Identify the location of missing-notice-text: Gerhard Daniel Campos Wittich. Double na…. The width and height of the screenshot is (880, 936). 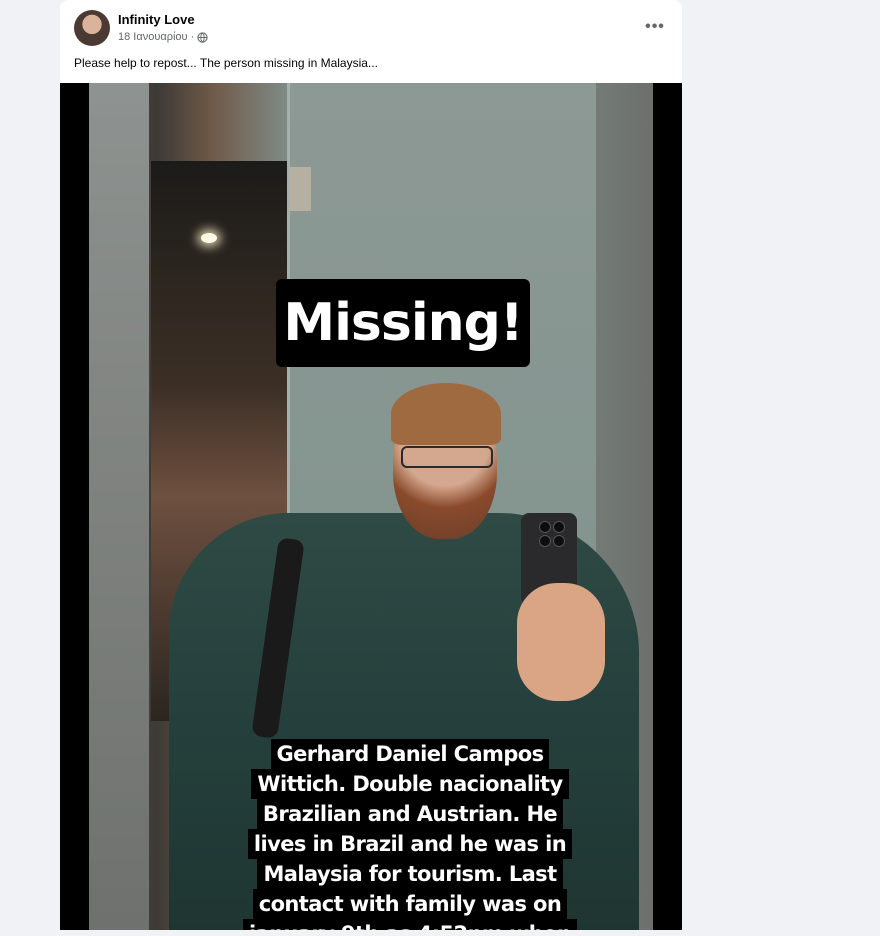
(410, 834).